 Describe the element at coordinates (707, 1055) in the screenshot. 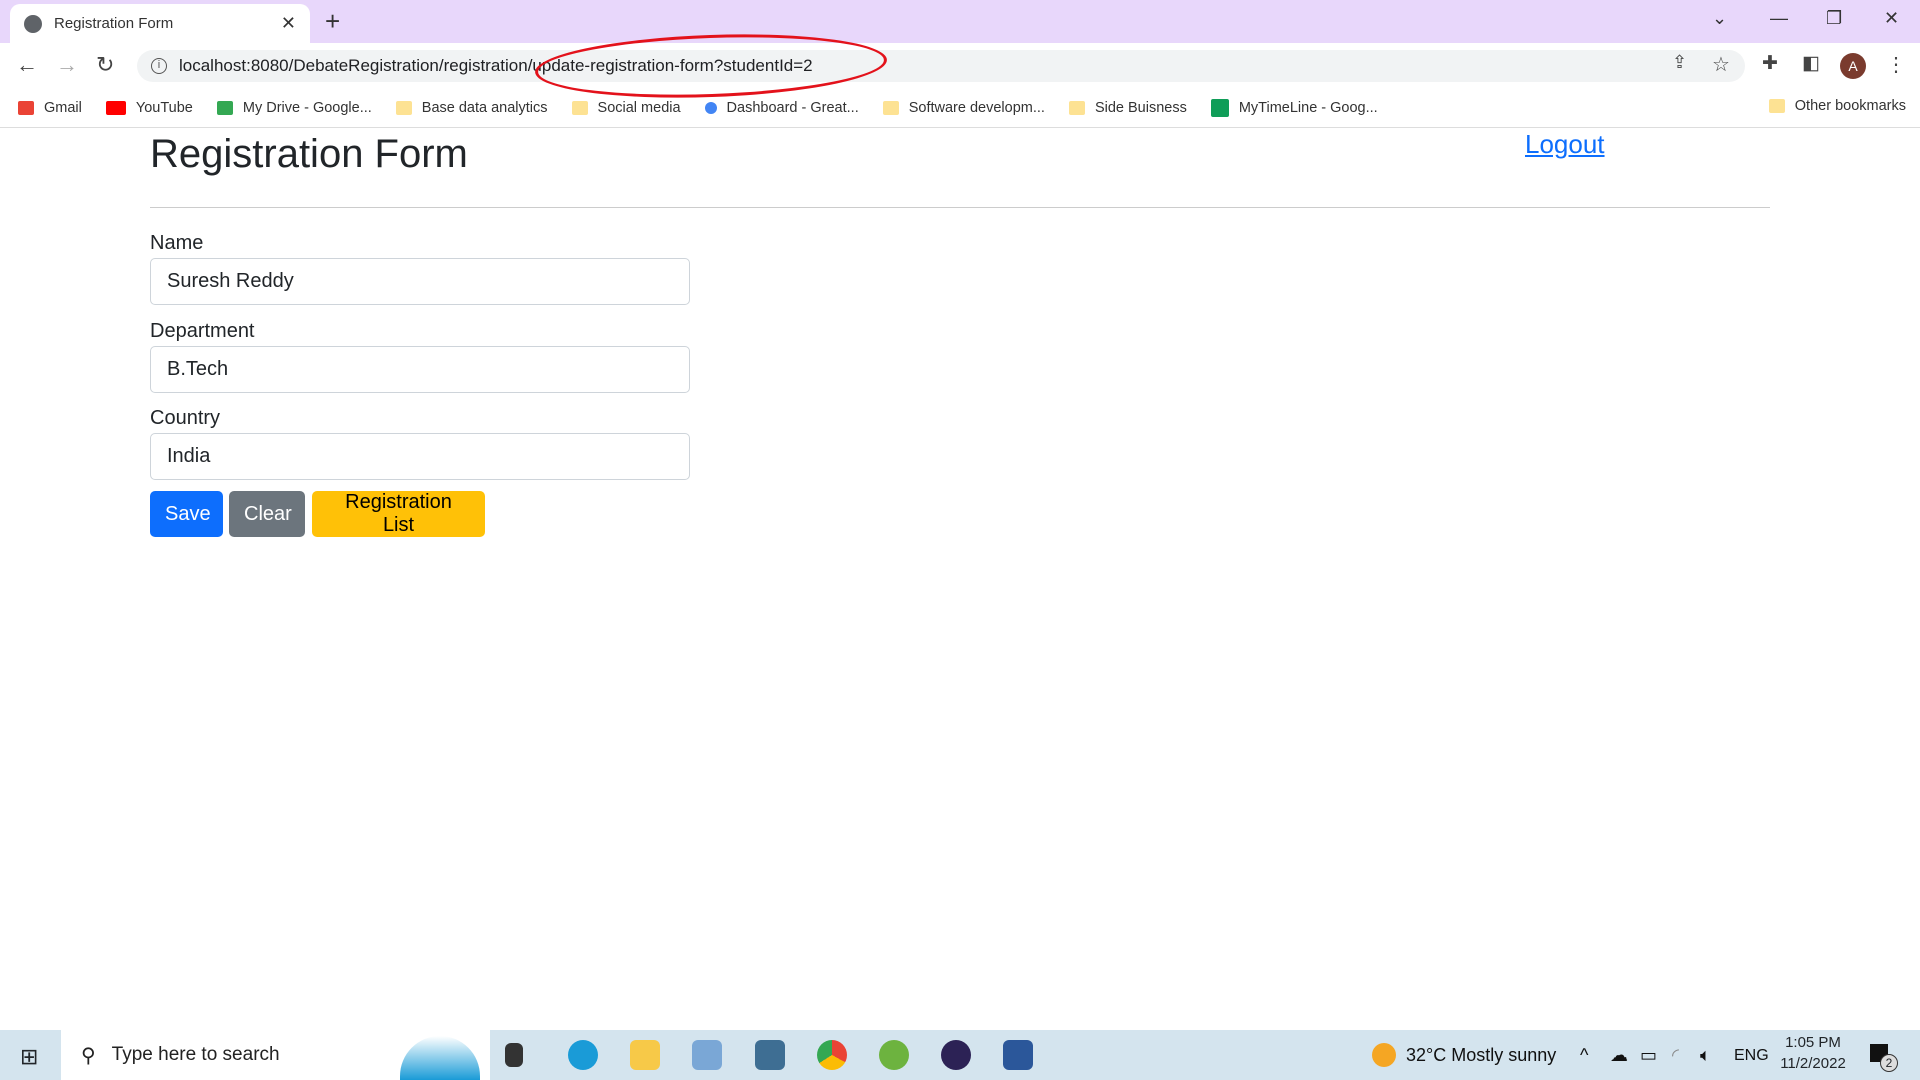

I see `remote-desktop-icon` at that location.